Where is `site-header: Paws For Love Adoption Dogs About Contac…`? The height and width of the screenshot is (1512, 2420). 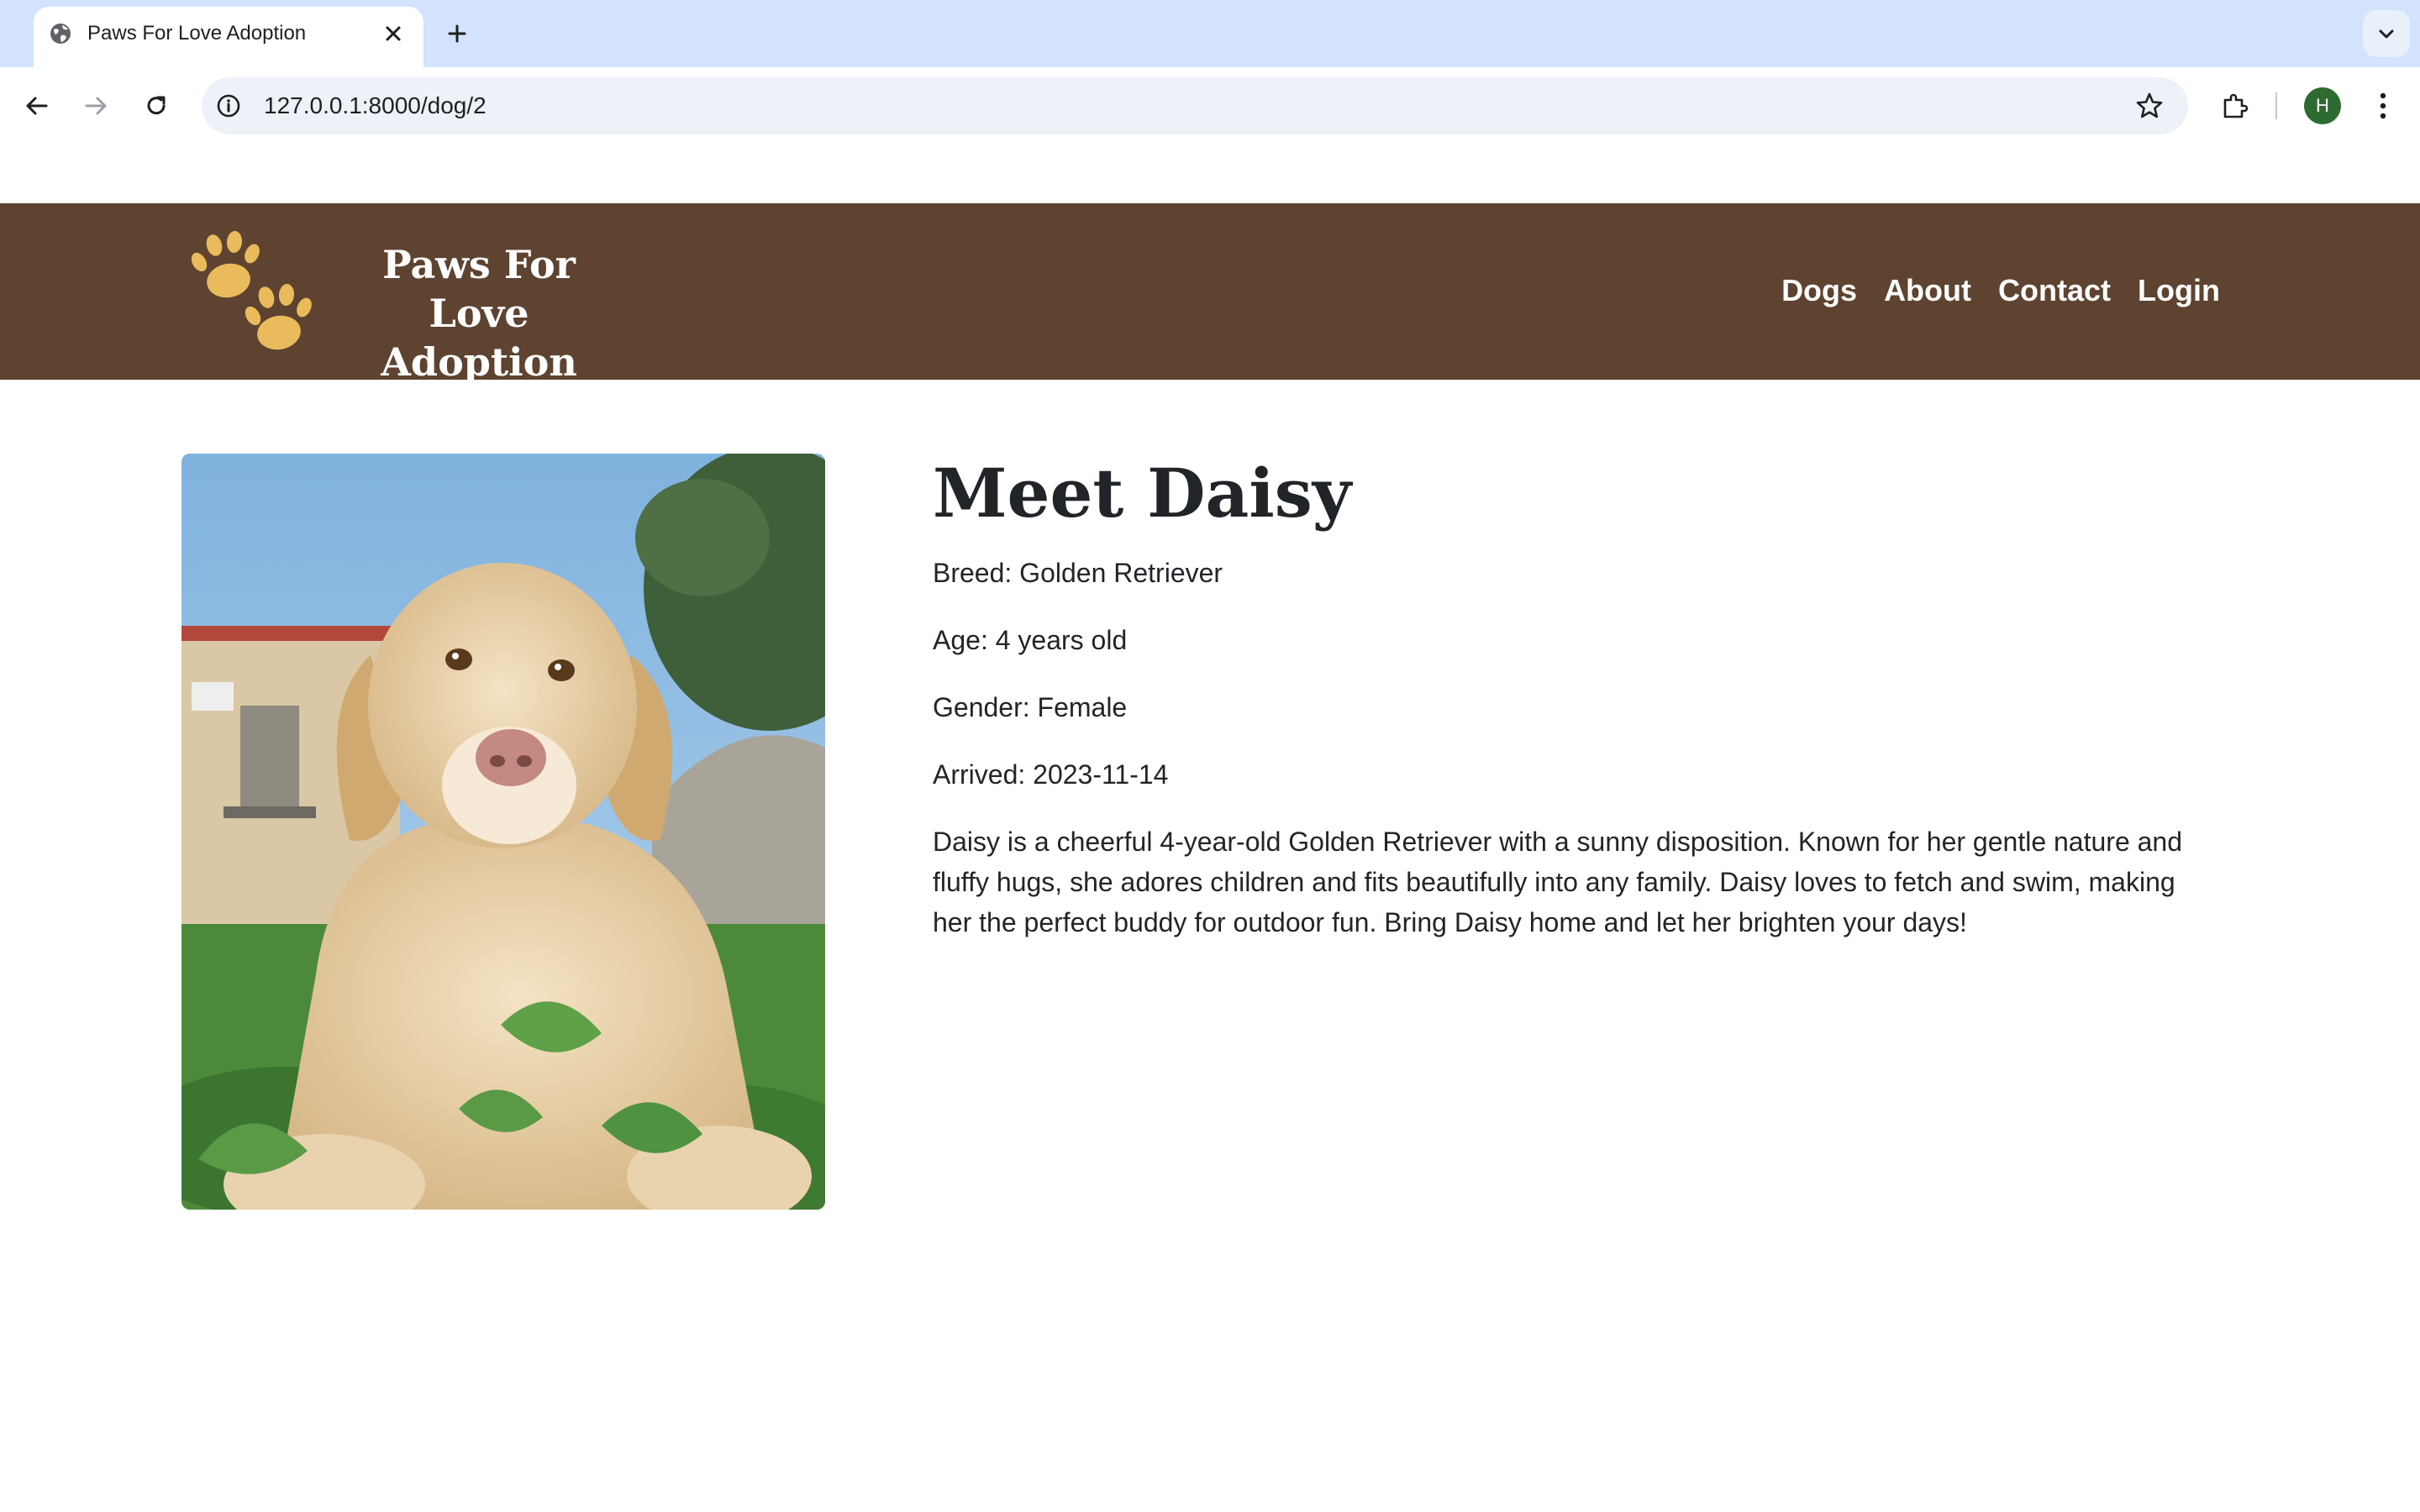 site-header: Paws For Love Adoption Dogs About Contac… is located at coordinates (1210, 294).